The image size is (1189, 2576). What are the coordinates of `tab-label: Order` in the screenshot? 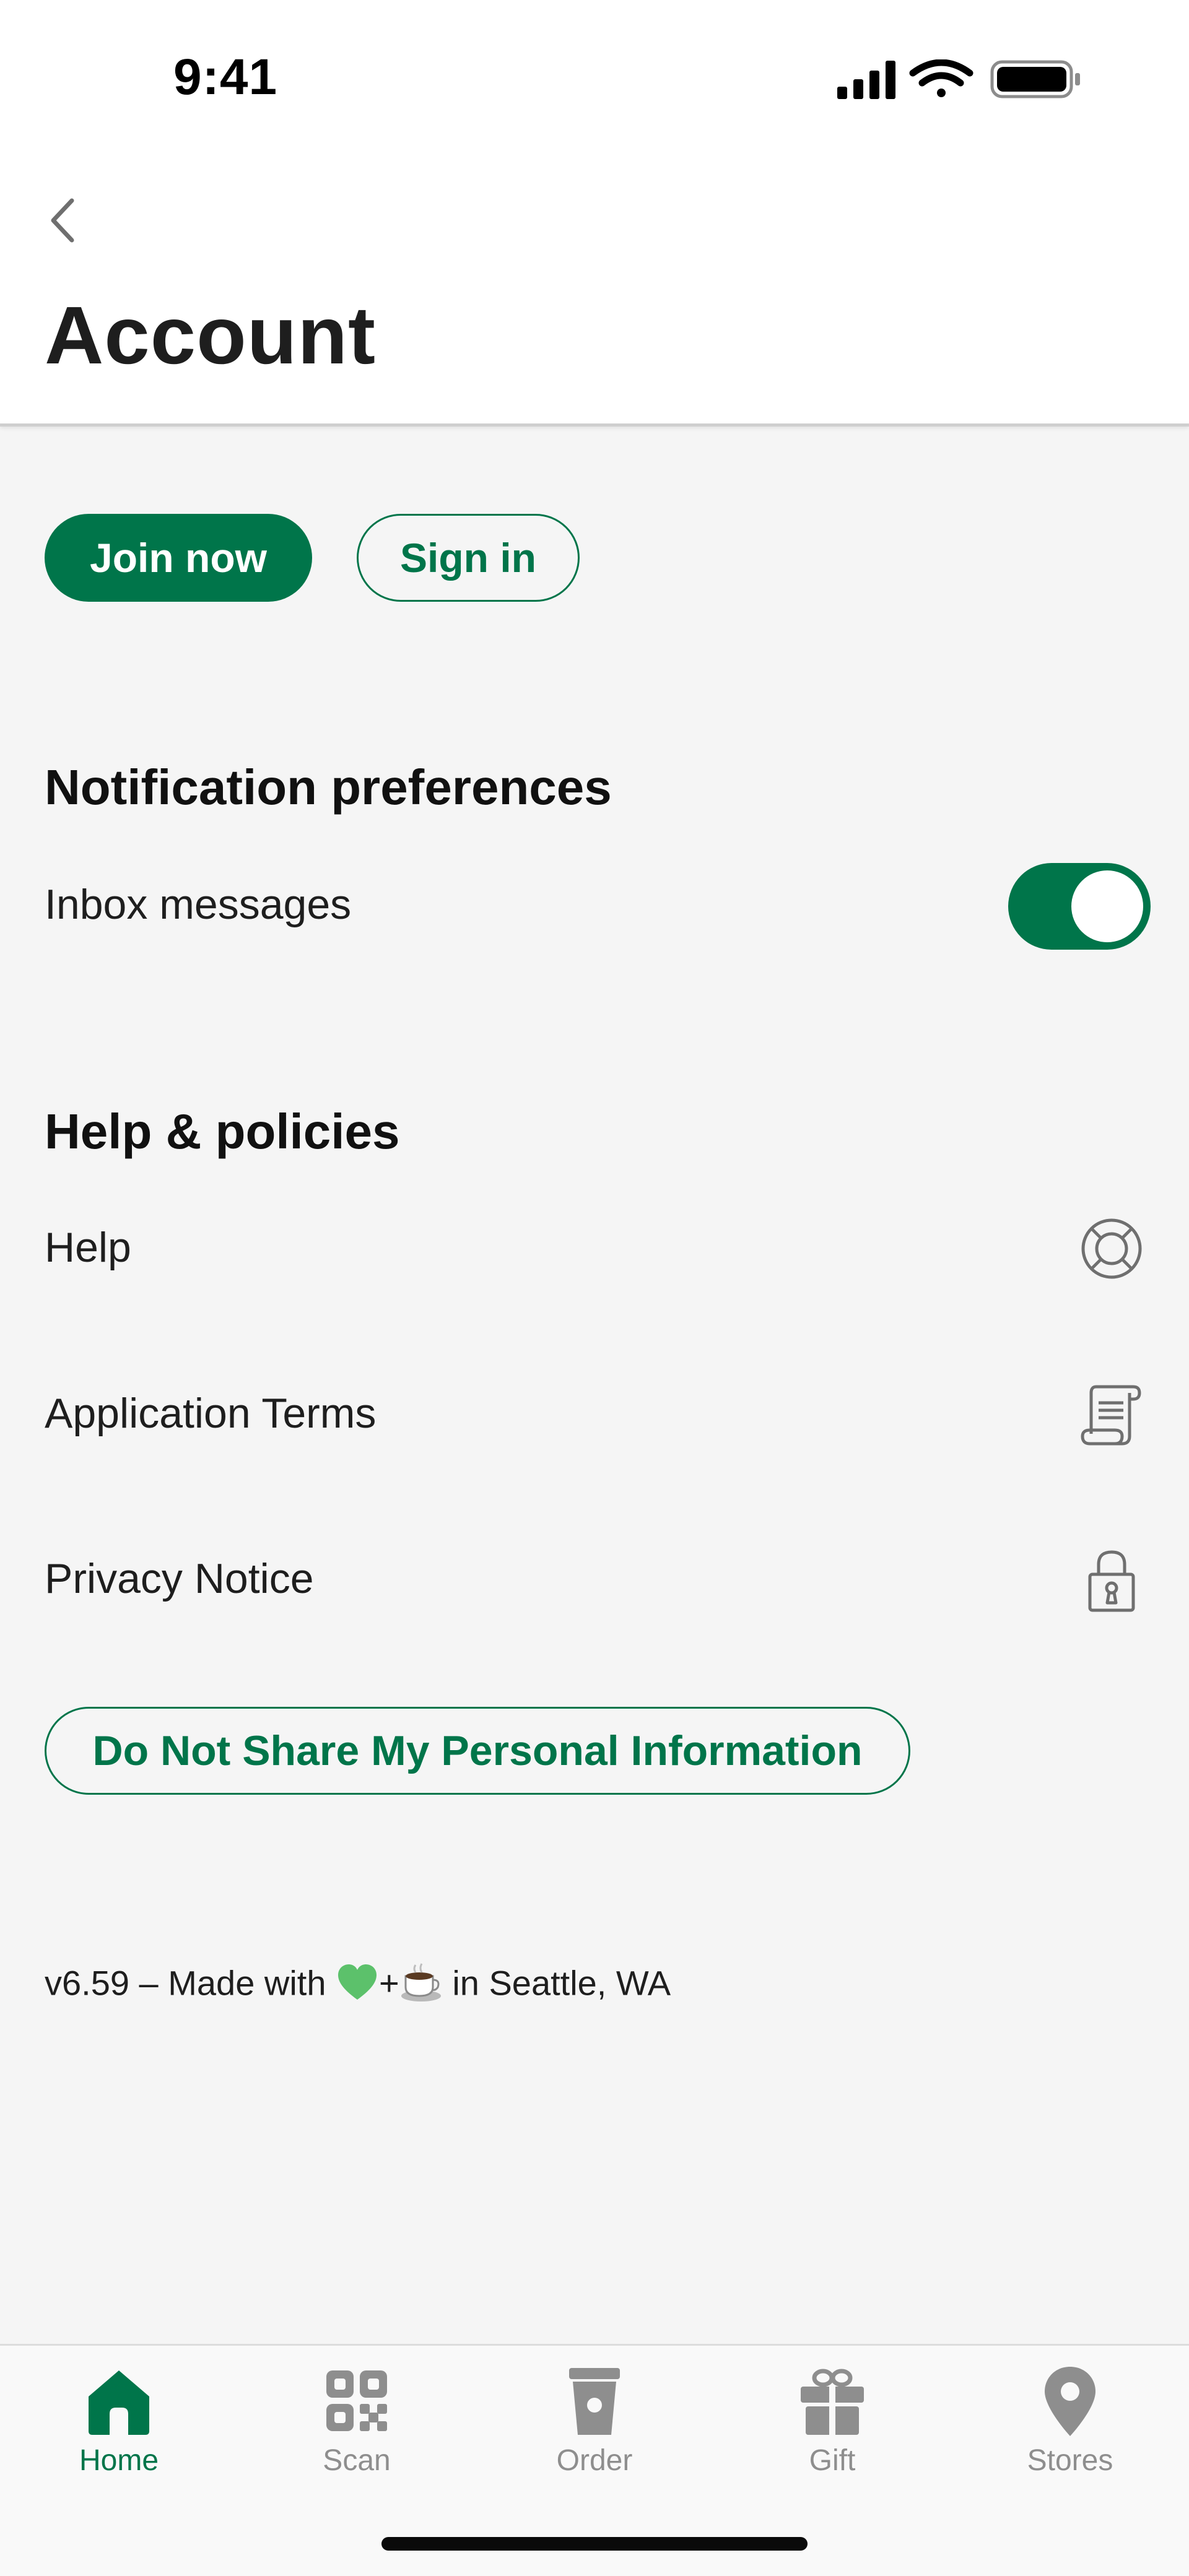 It's located at (594, 2460).